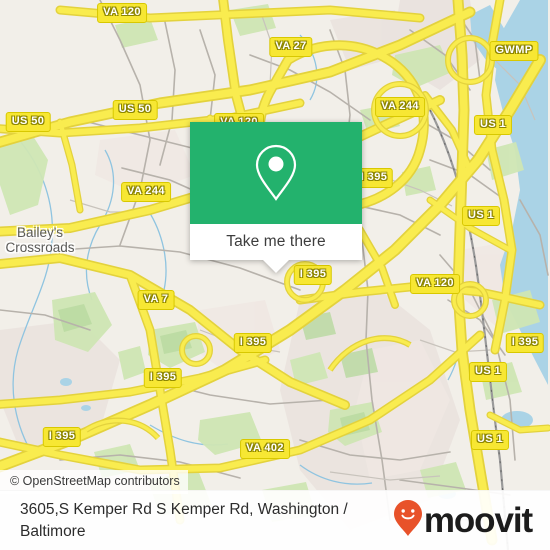  I want to click on moovit-pin-smiley-icon, so click(408, 520).